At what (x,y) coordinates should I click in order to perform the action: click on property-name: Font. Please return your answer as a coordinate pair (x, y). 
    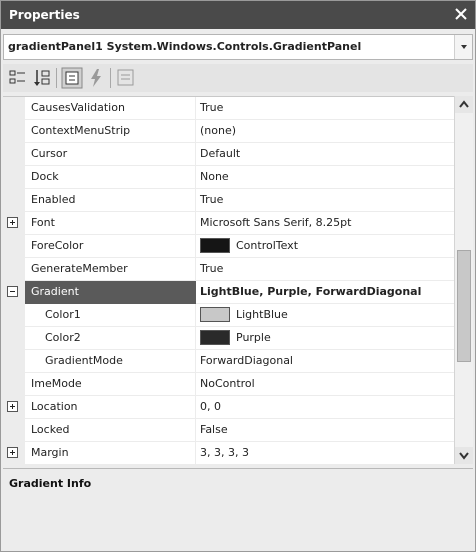
    Looking at the image, I should click on (110, 223).